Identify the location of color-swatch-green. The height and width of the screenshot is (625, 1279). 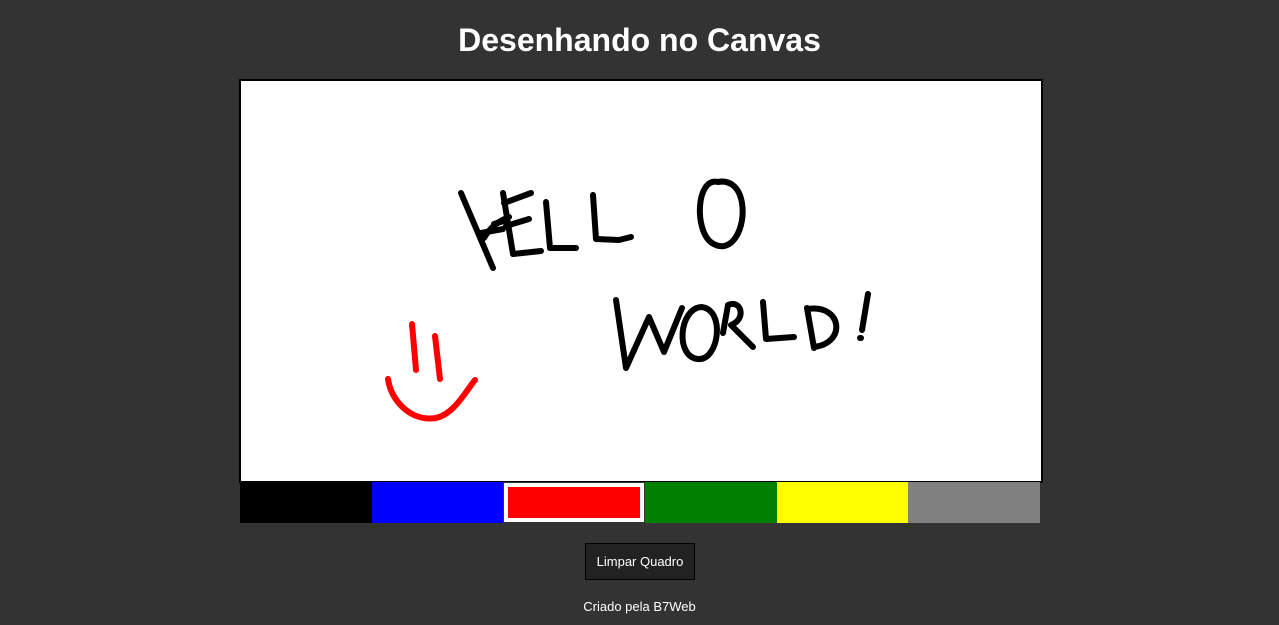
(711, 502).